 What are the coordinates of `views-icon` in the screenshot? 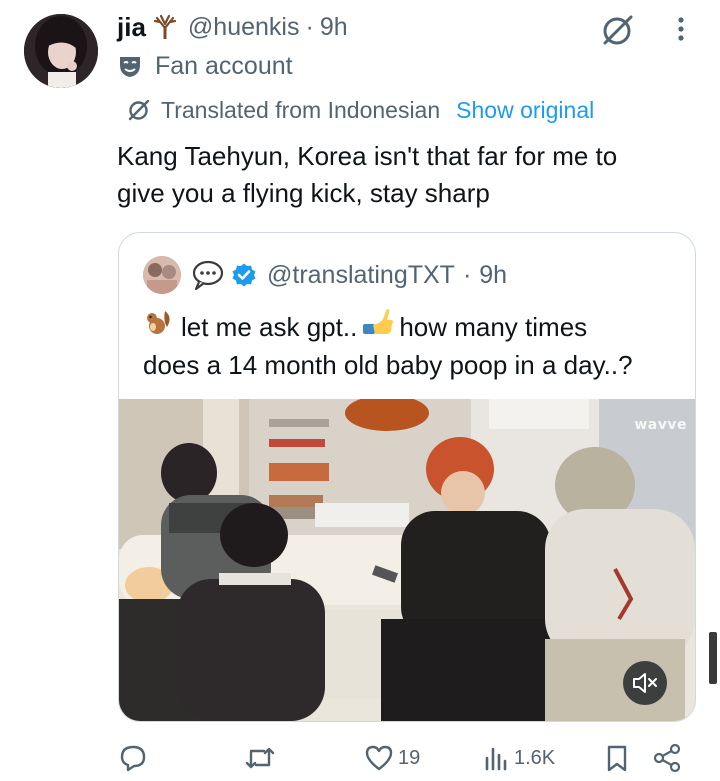 It's located at (497, 758).